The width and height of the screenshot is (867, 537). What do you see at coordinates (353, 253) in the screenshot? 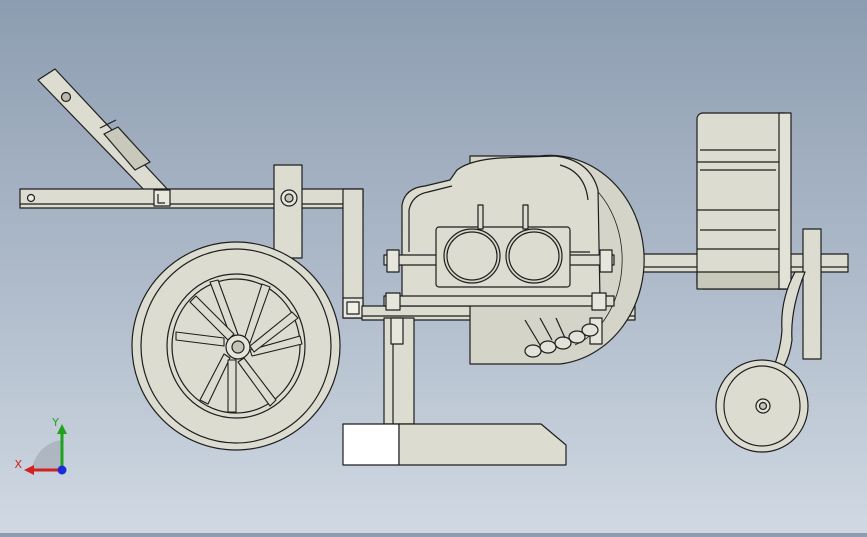
I see `frame-downtube` at bounding box center [353, 253].